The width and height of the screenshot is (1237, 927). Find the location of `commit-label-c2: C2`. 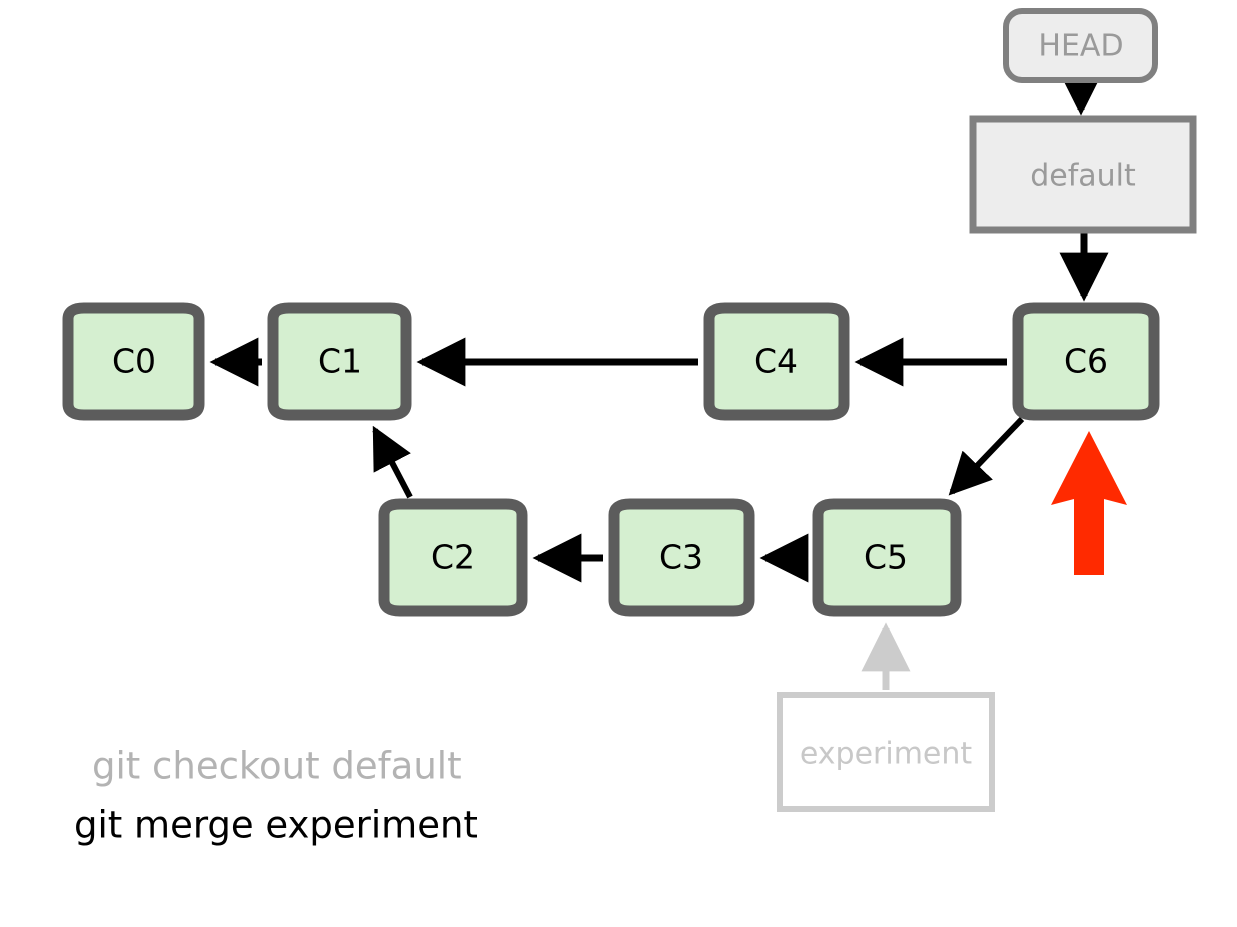

commit-label-c2: C2 is located at coordinates (453, 557).